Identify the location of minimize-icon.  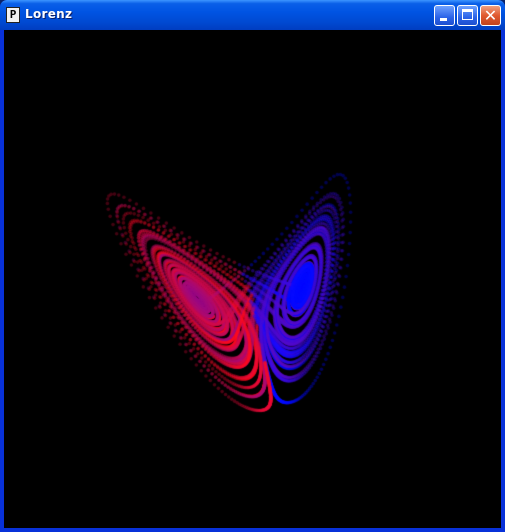
(443, 19).